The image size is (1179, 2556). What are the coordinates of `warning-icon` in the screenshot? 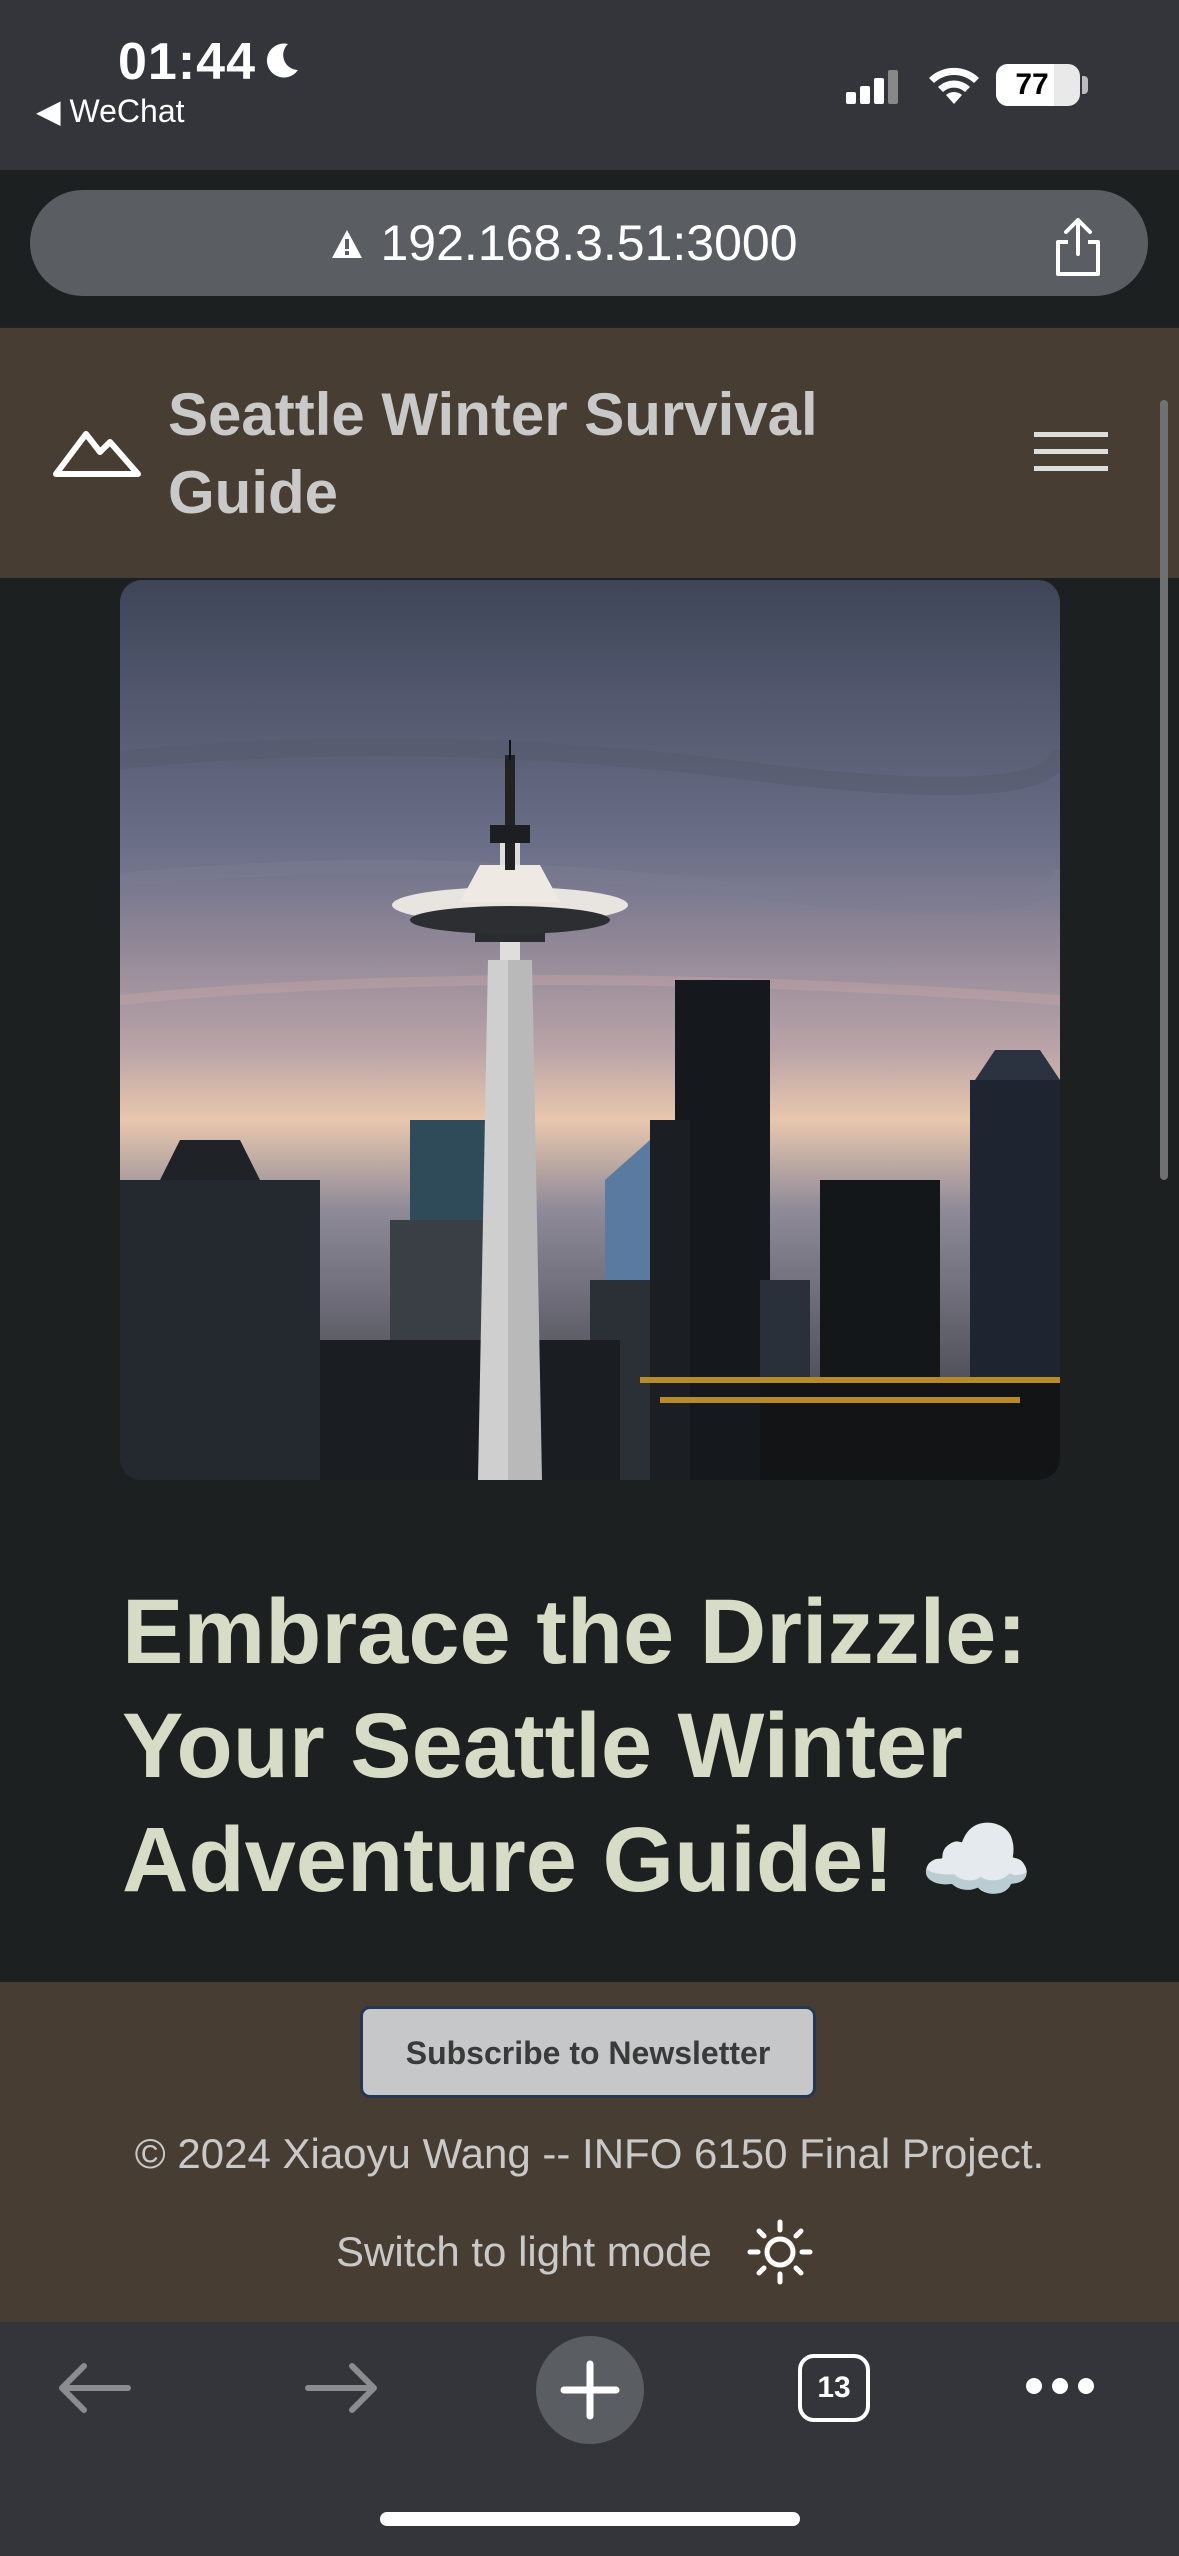 It's located at (347, 244).